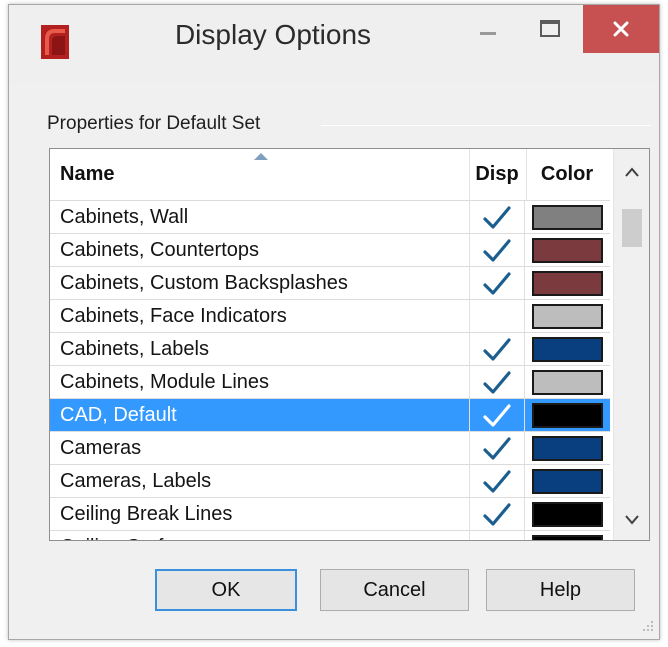 This screenshot has width=668, height=647. I want to click on list-item-name: Cabinets, Countertops, so click(160, 250).